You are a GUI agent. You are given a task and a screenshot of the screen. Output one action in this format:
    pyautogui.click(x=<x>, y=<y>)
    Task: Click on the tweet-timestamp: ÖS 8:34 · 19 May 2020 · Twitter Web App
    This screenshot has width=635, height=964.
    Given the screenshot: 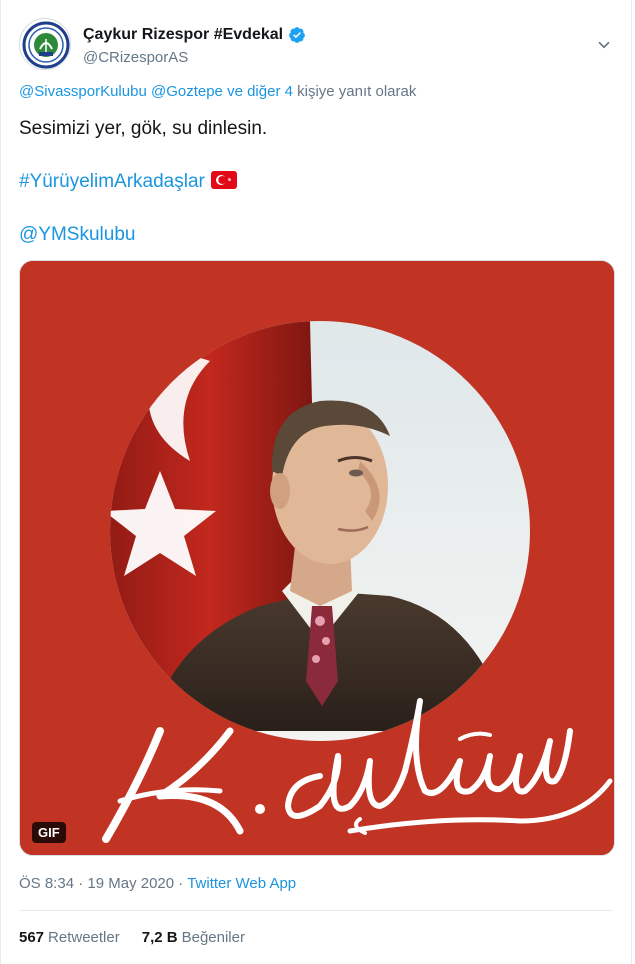 What is the action you would take?
    pyautogui.click(x=157, y=883)
    